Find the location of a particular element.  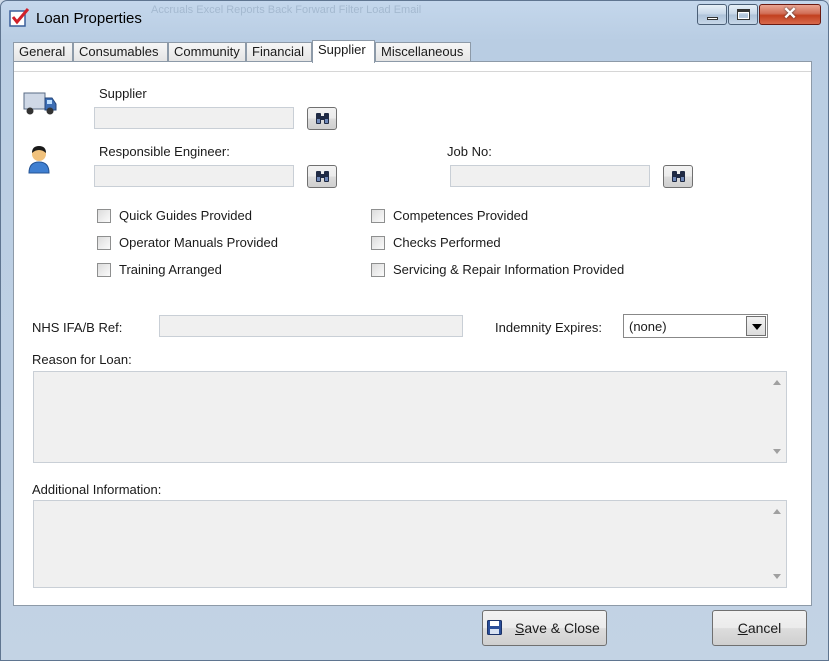

tab-consumables: Consumables is located at coordinates (120, 52).